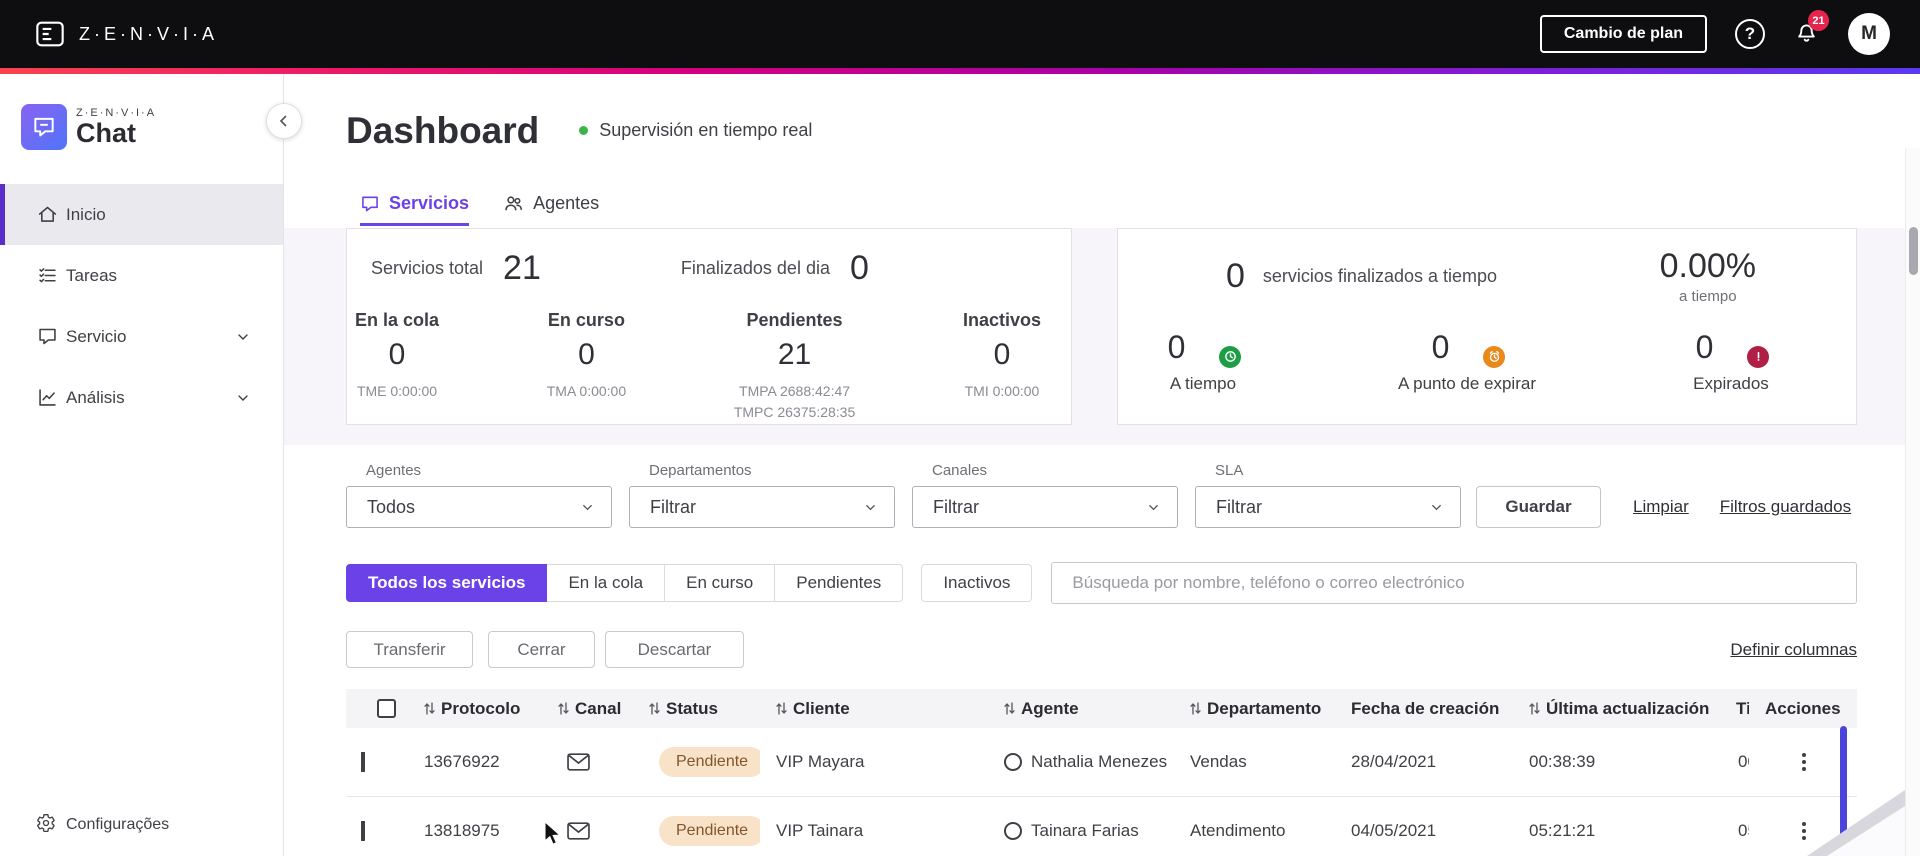  I want to click on sidebar-item-inicio: Inicio, so click(141, 214).